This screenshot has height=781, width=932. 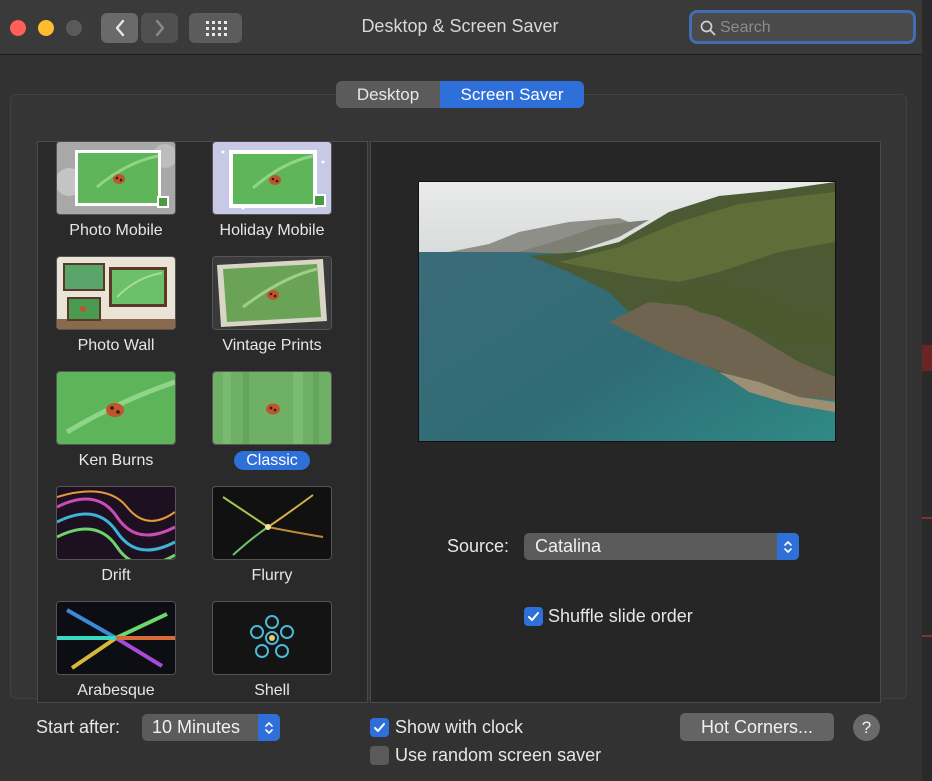 I want to click on arabesque-thumbnail, so click(x=116, y=638).